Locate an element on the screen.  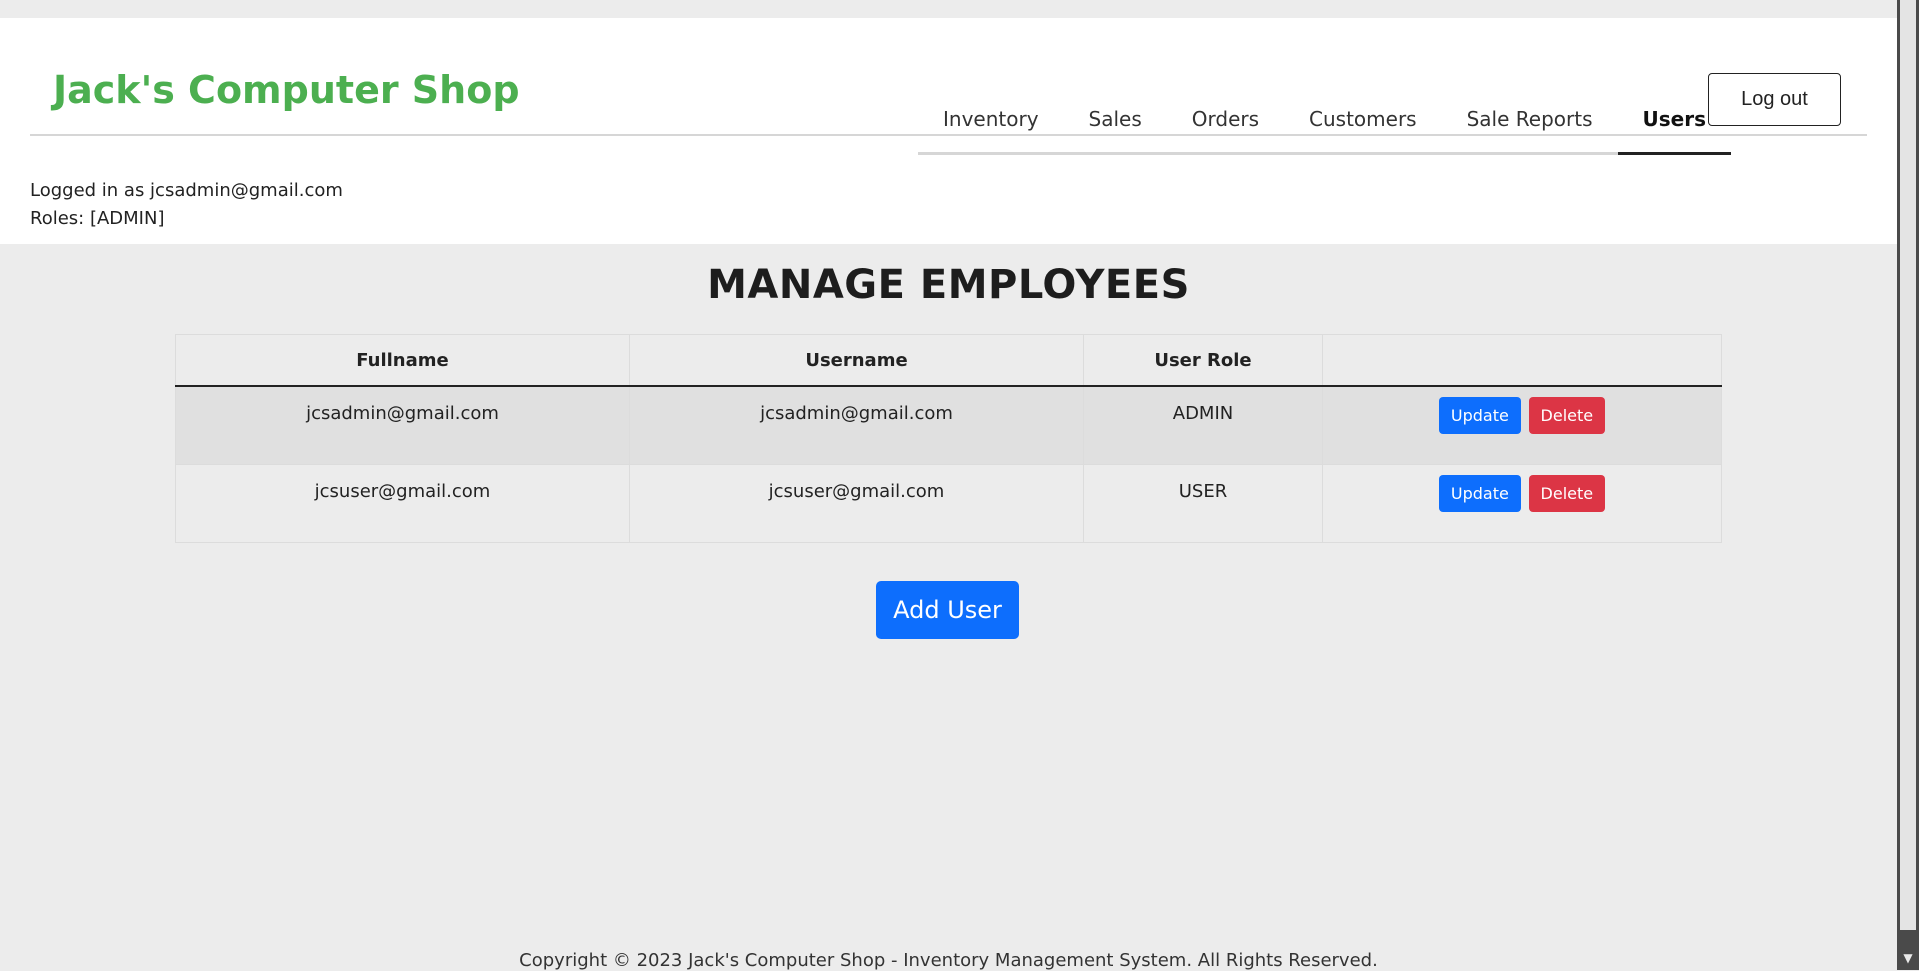
page-title: MANAGE EMPLOYEES is located at coordinates (948, 285).